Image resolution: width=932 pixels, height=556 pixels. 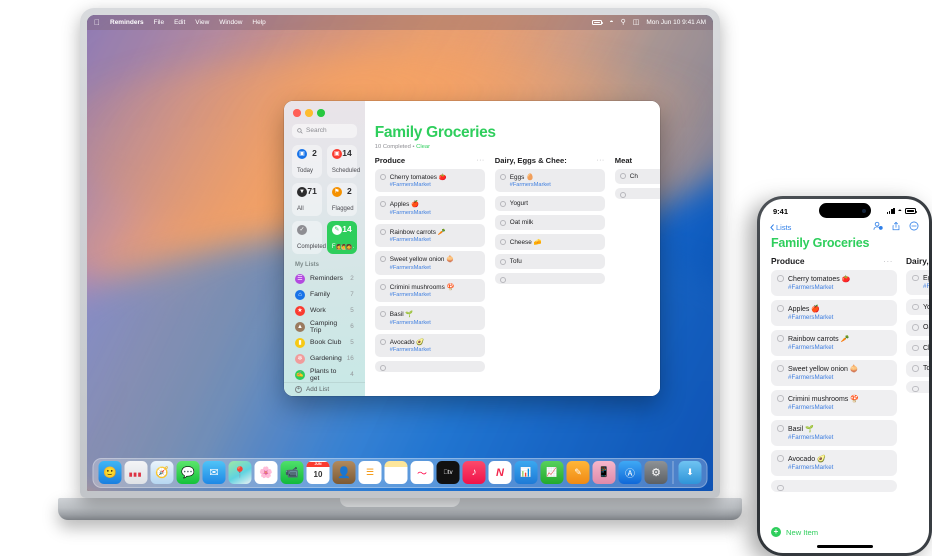 What do you see at coordinates (914, 227) in the screenshot?
I see `more-options-icon` at bounding box center [914, 227].